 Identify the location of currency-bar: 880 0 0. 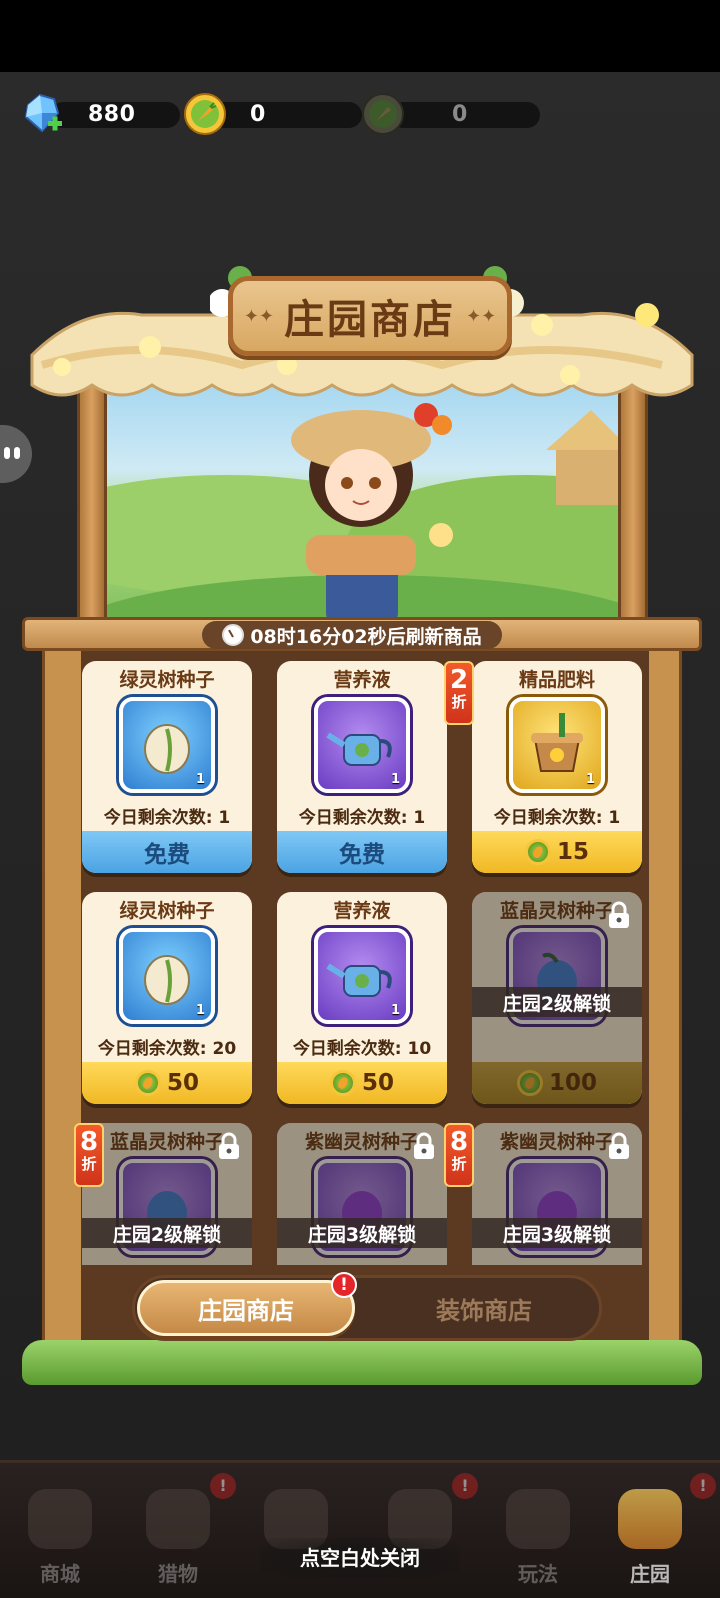
(360, 115).